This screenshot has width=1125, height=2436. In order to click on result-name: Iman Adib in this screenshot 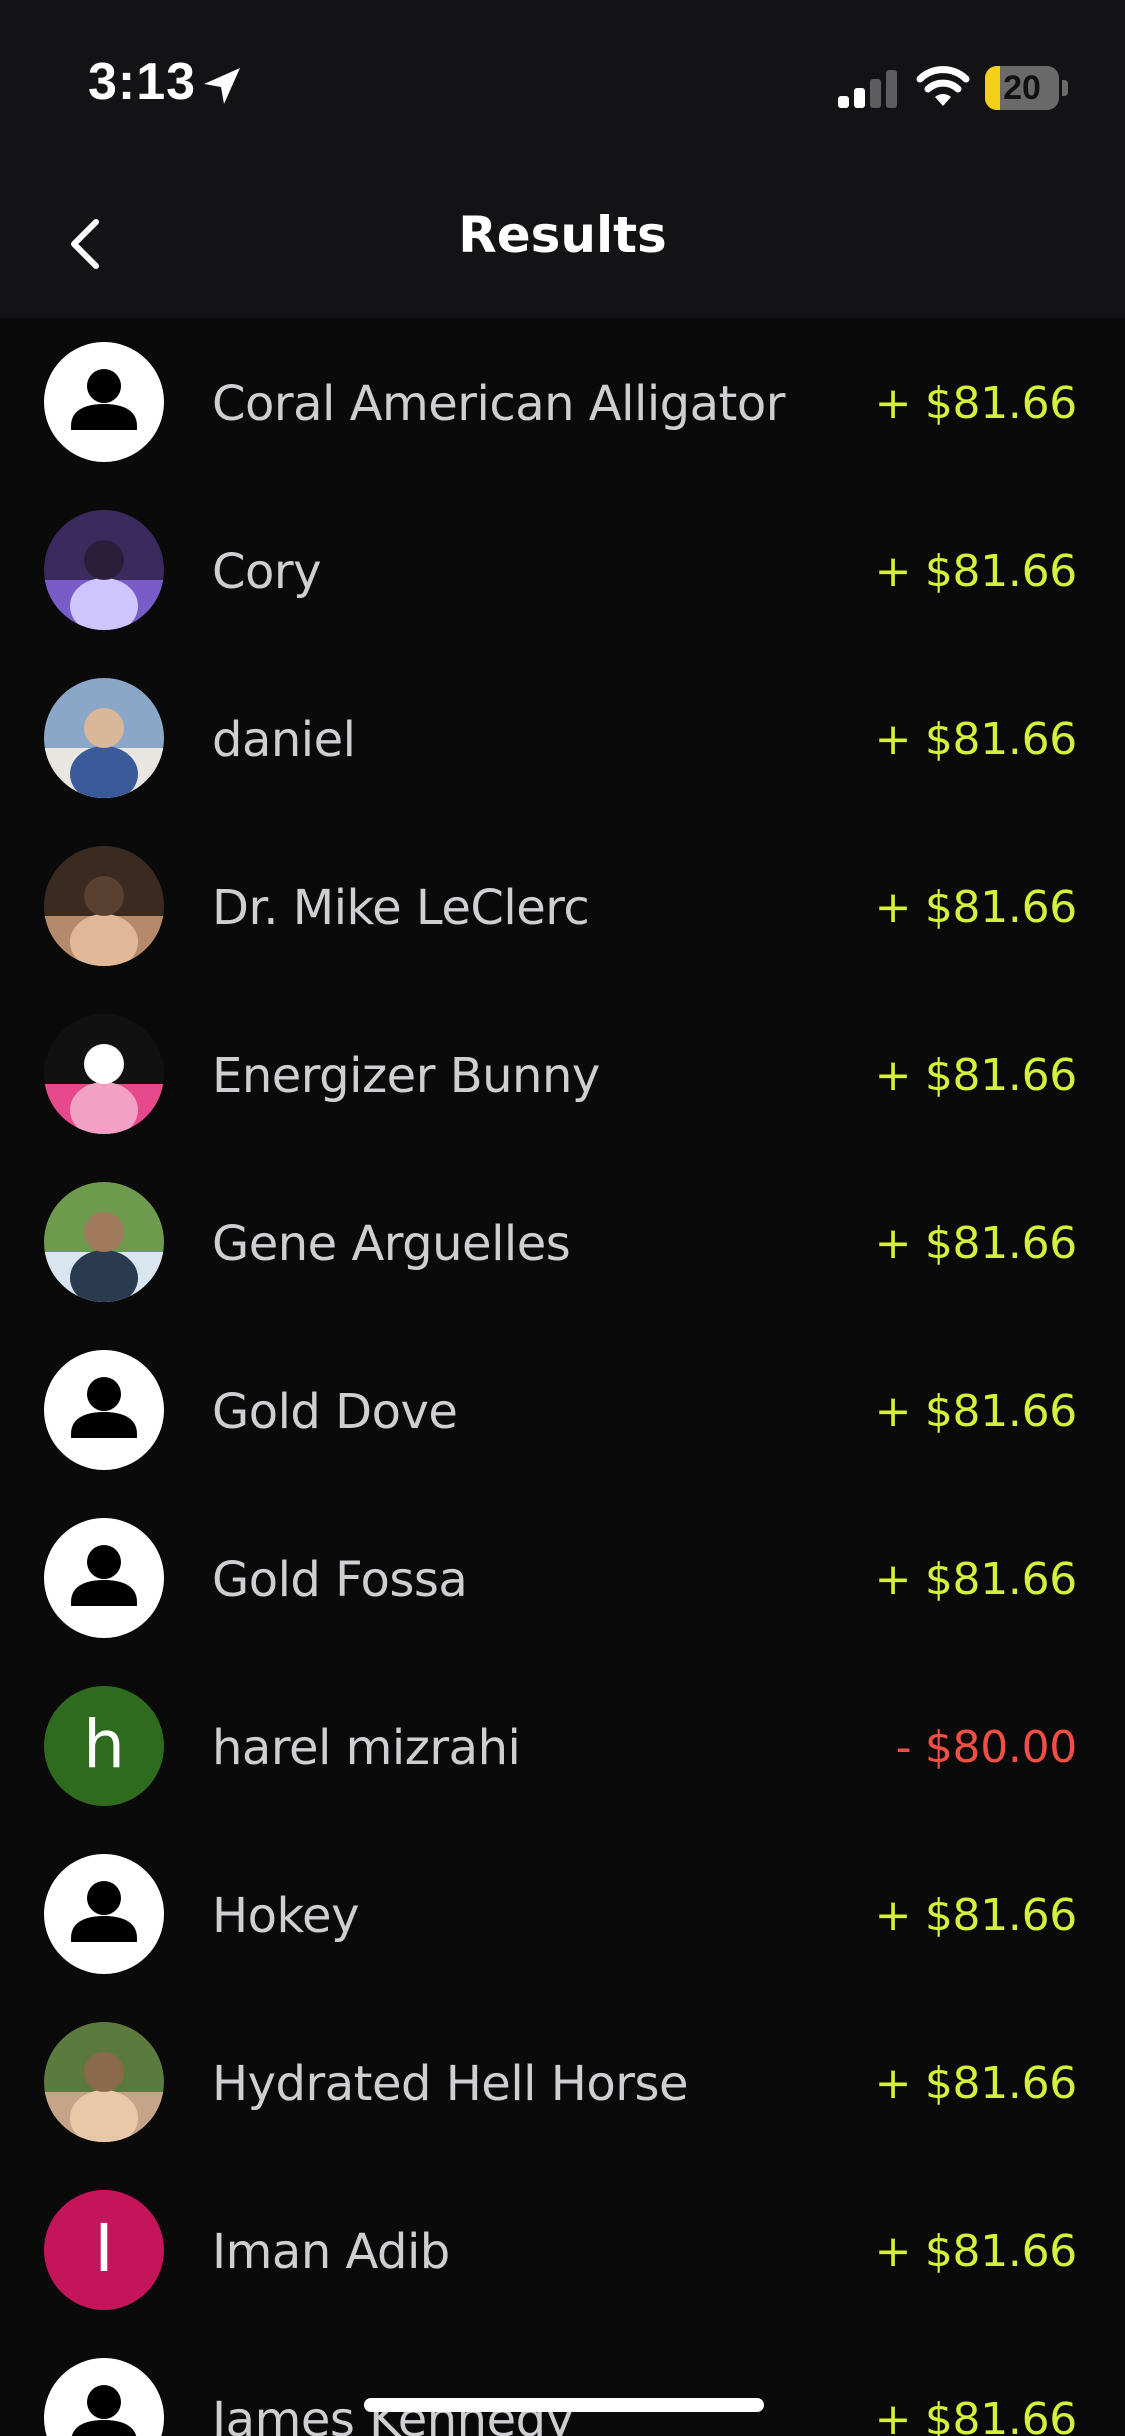, I will do `click(331, 2252)`.